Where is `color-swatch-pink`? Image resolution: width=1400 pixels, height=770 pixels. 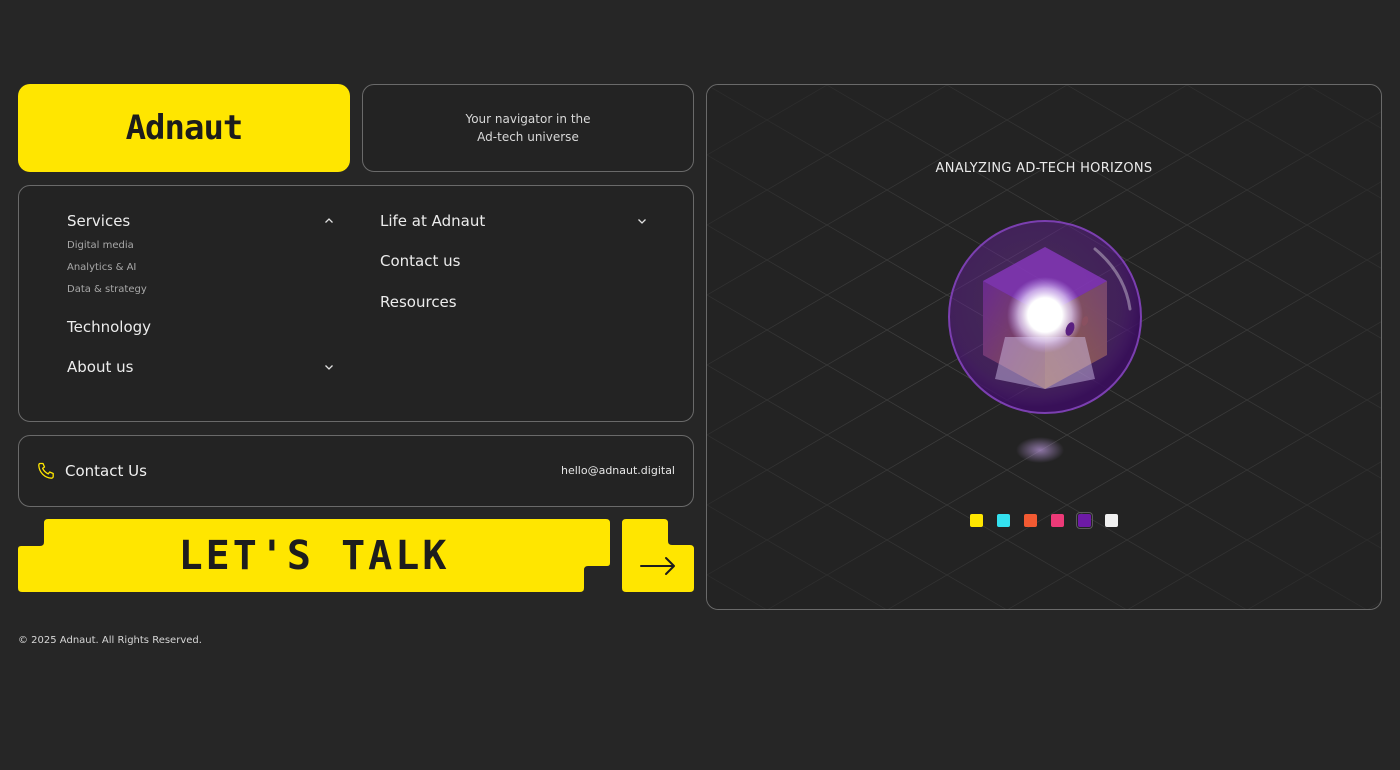 color-swatch-pink is located at coordinates (1057, 520).